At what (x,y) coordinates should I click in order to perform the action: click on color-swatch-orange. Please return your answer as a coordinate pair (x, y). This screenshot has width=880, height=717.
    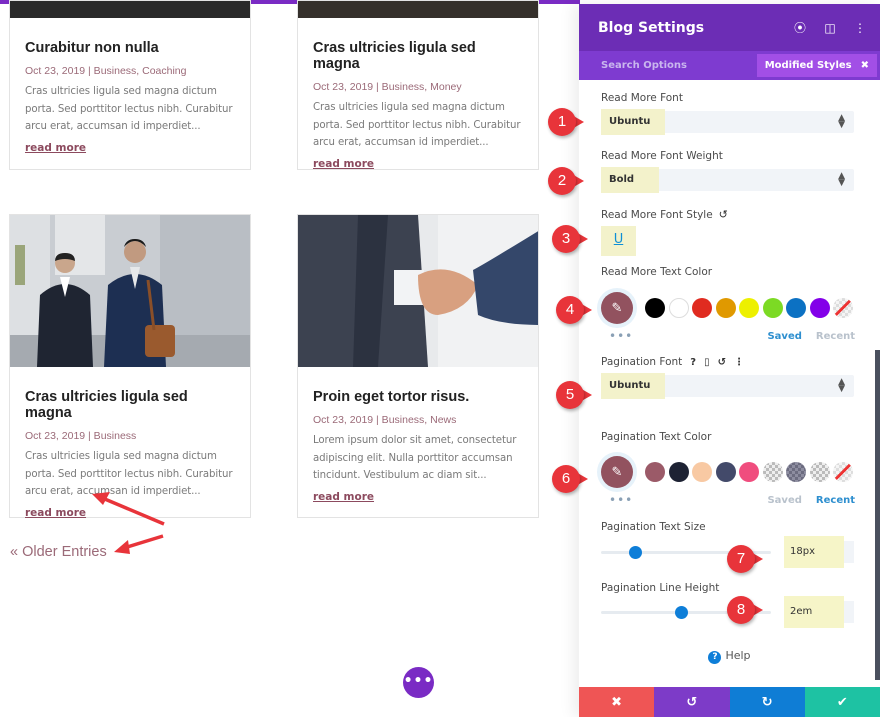
    Looking at the image, I should click on (725, 308).